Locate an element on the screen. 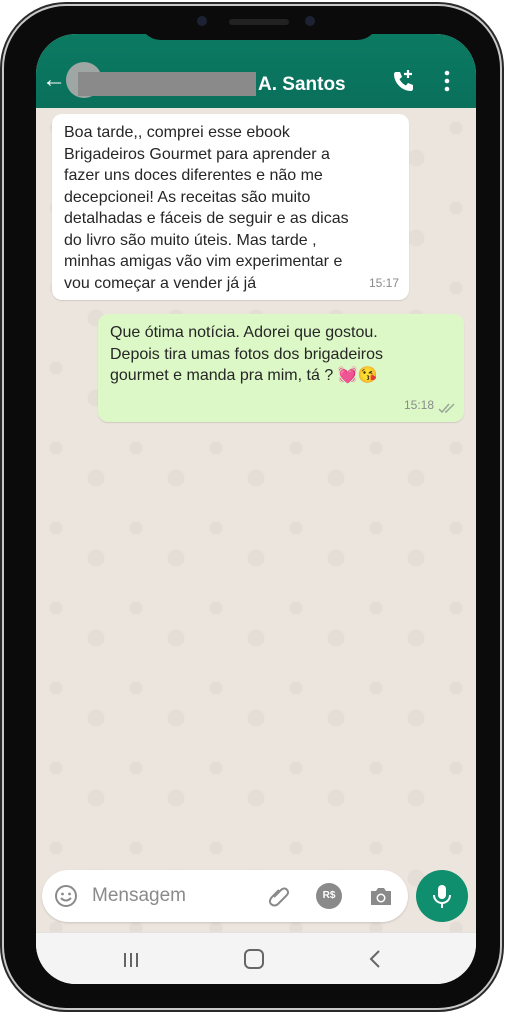 This screenshot has width=507, height=1024. add-call-icon is located at coordinates (403, 81).